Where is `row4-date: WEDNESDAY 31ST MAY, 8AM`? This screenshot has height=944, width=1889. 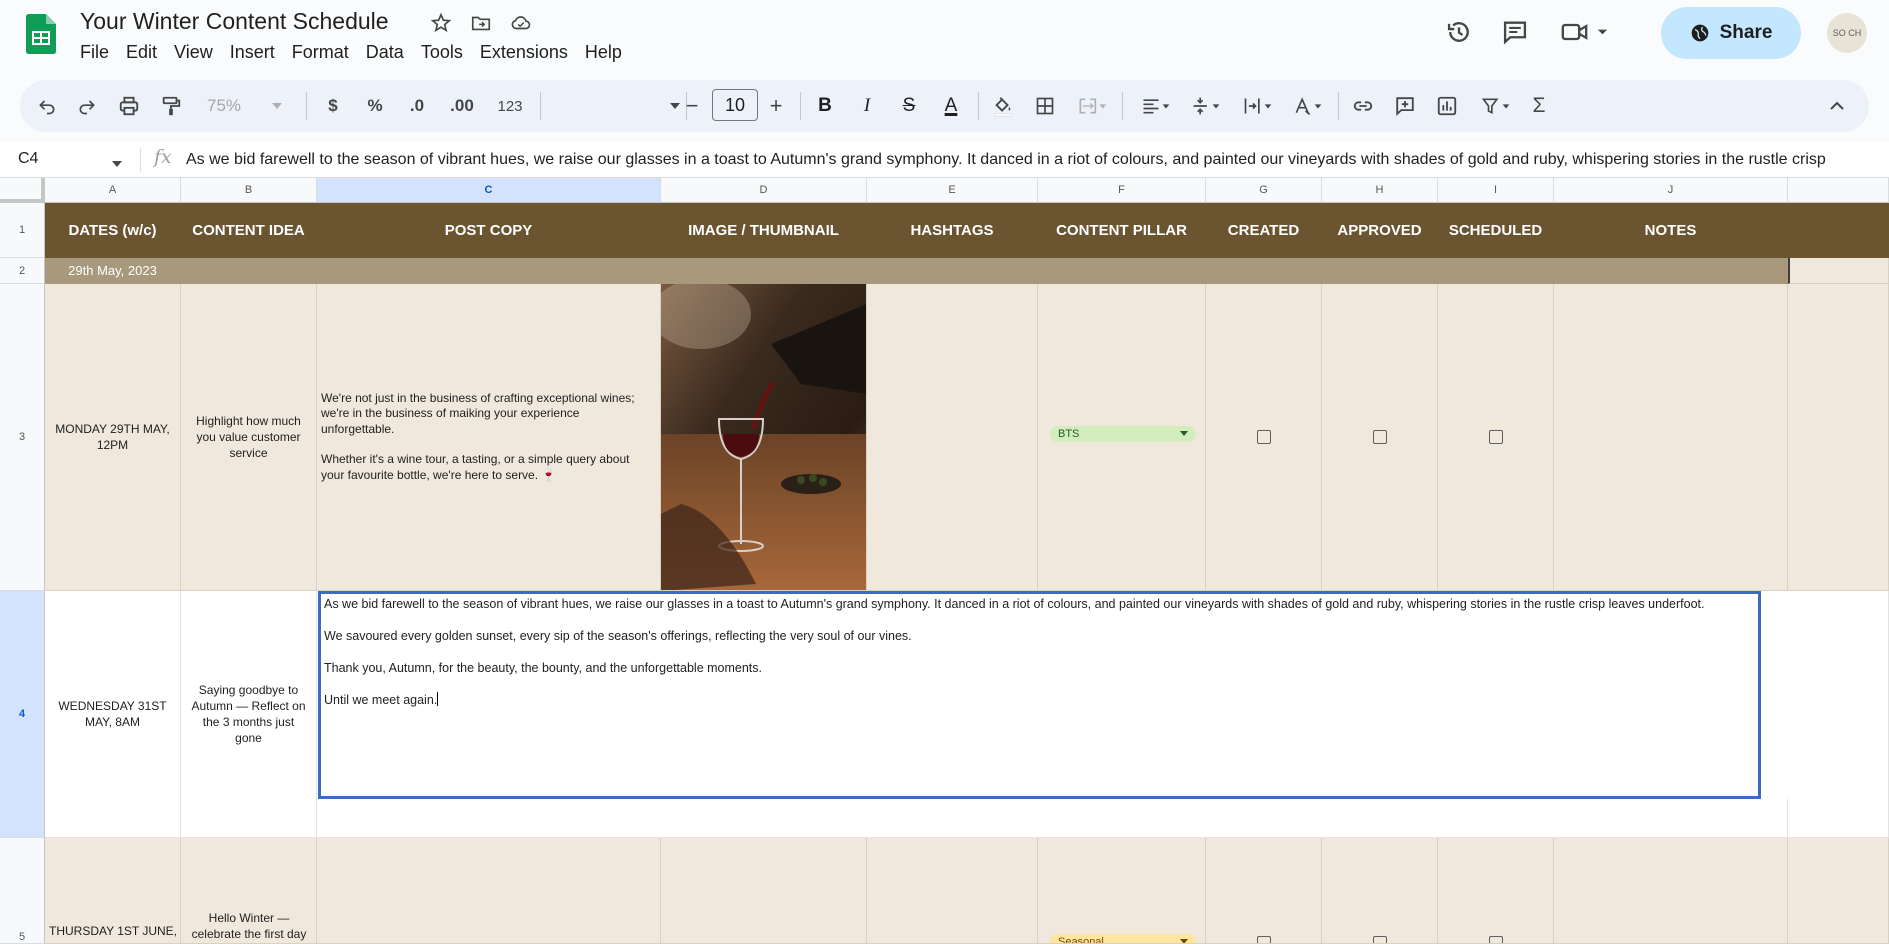
row4-date: WEDNESDAY 31ST MAY, 8AM is located at coordinates (113, 714).